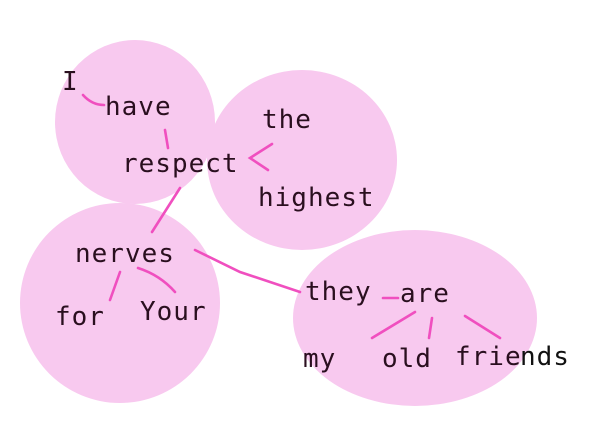  I want to click on word-are: are, so click(425, 294).